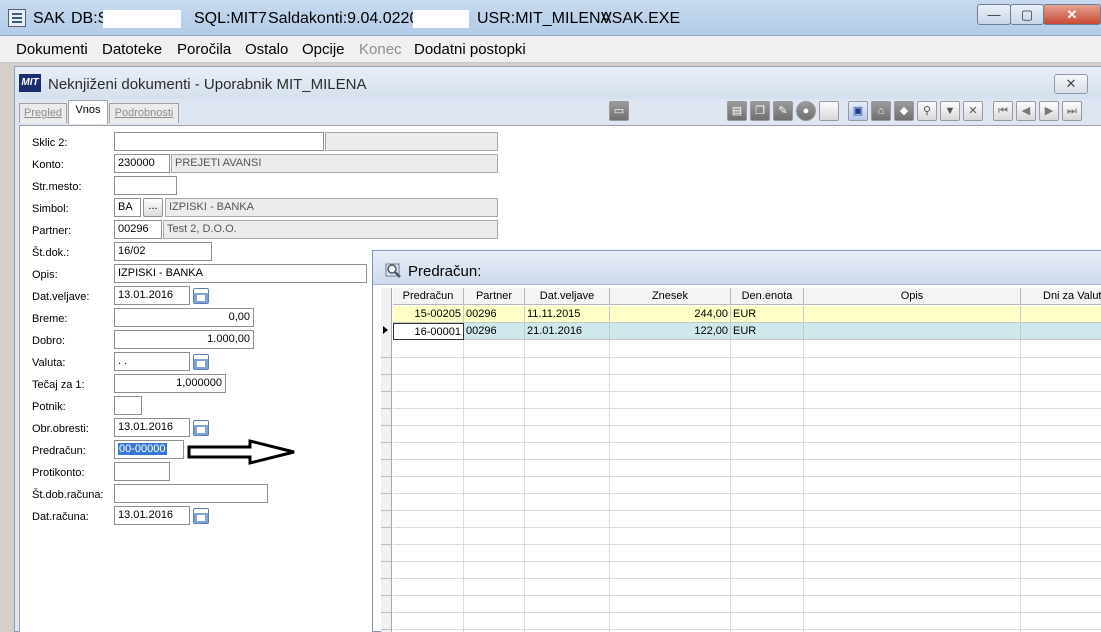 The width and height of the screenshot is (1101, 632). What do you see at coordinates (142, 471) in the screenshot?
I see `protikonto-field` at bounding box center [142, 471].